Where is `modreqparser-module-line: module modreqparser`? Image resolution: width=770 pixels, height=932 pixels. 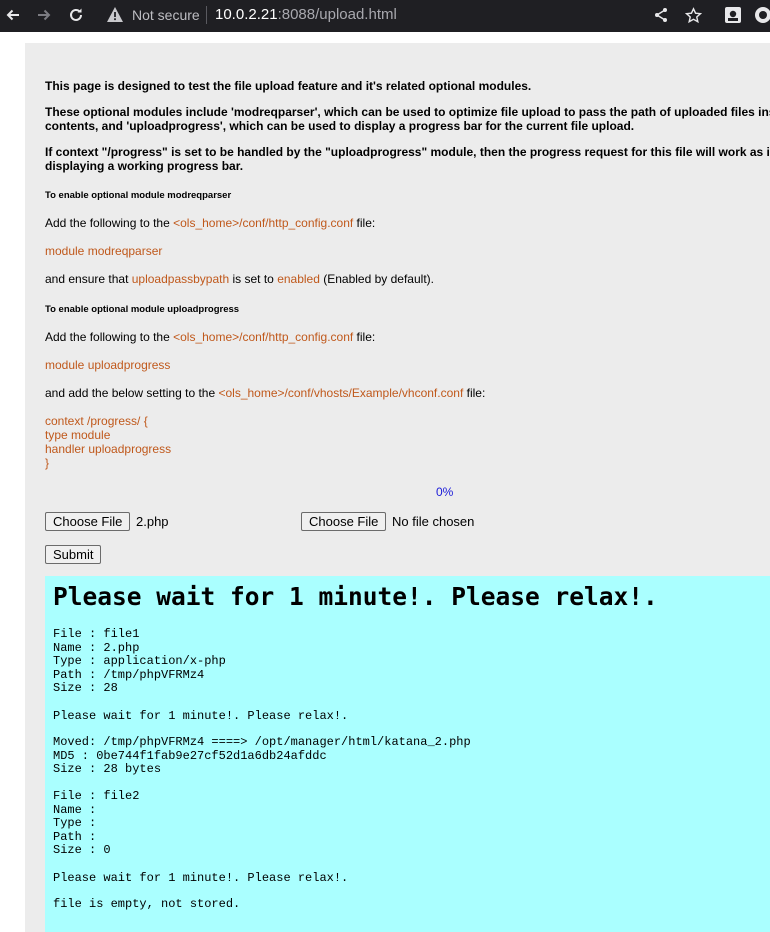
modreqparser-module-line: module modreqparser is located at coordinates (104, 251).